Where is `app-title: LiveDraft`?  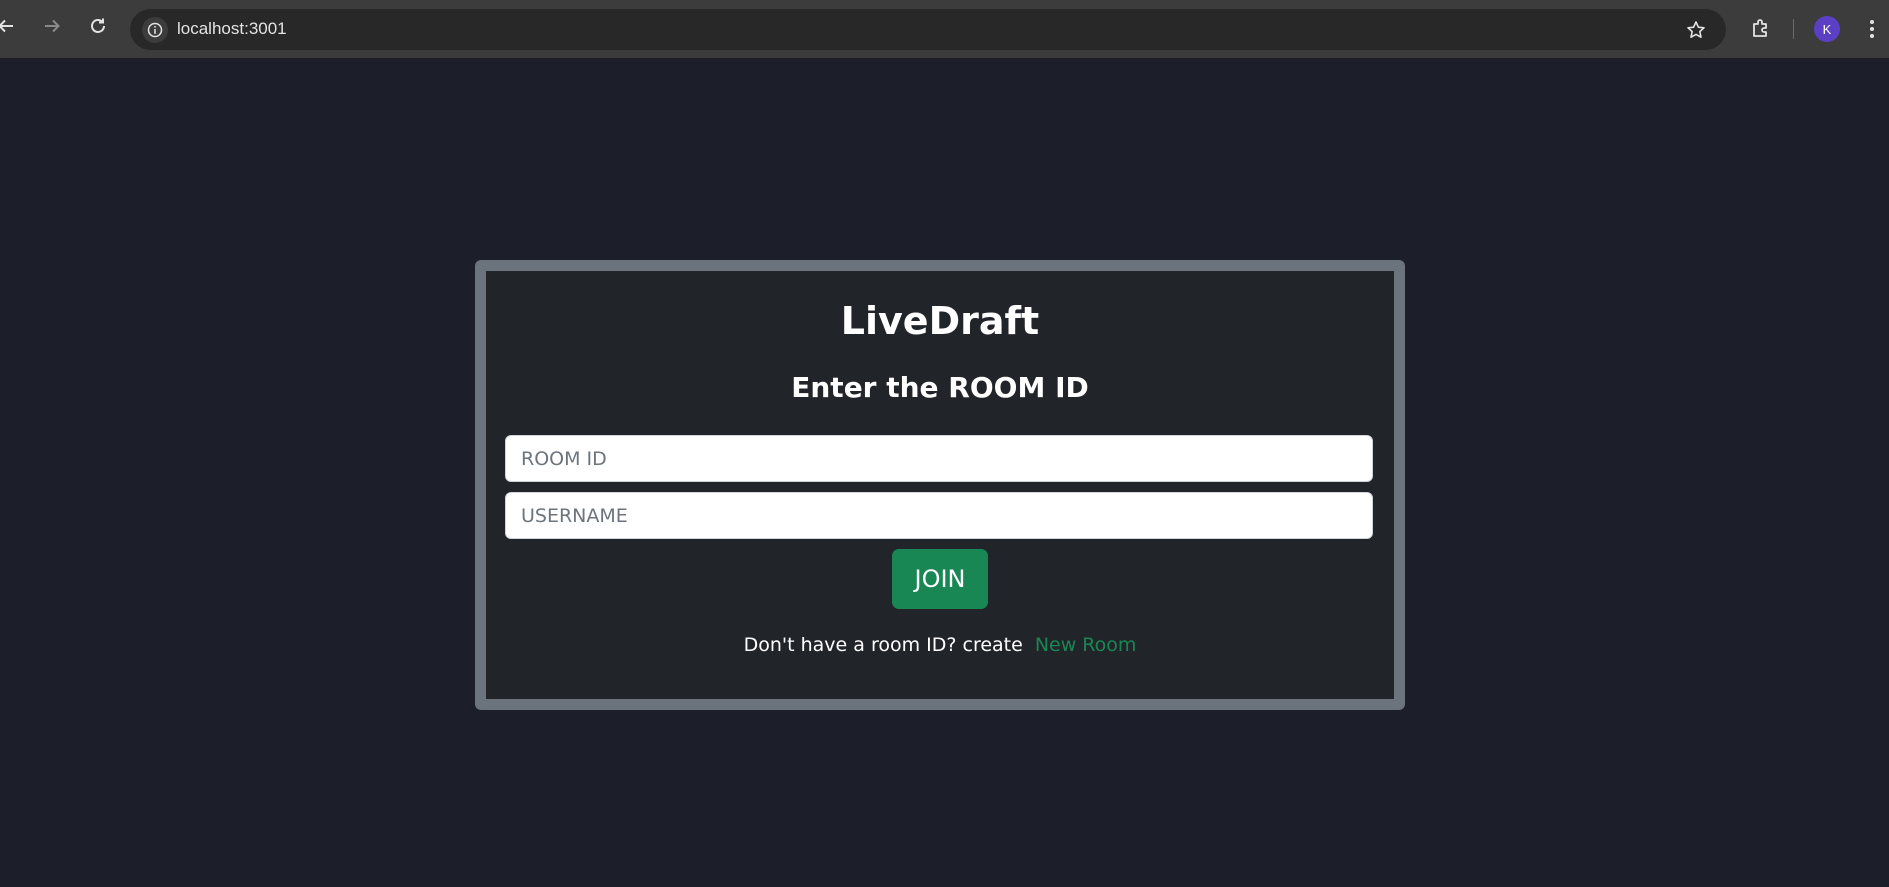 app-title: LiveDraft is located at coordinates (940, 321).